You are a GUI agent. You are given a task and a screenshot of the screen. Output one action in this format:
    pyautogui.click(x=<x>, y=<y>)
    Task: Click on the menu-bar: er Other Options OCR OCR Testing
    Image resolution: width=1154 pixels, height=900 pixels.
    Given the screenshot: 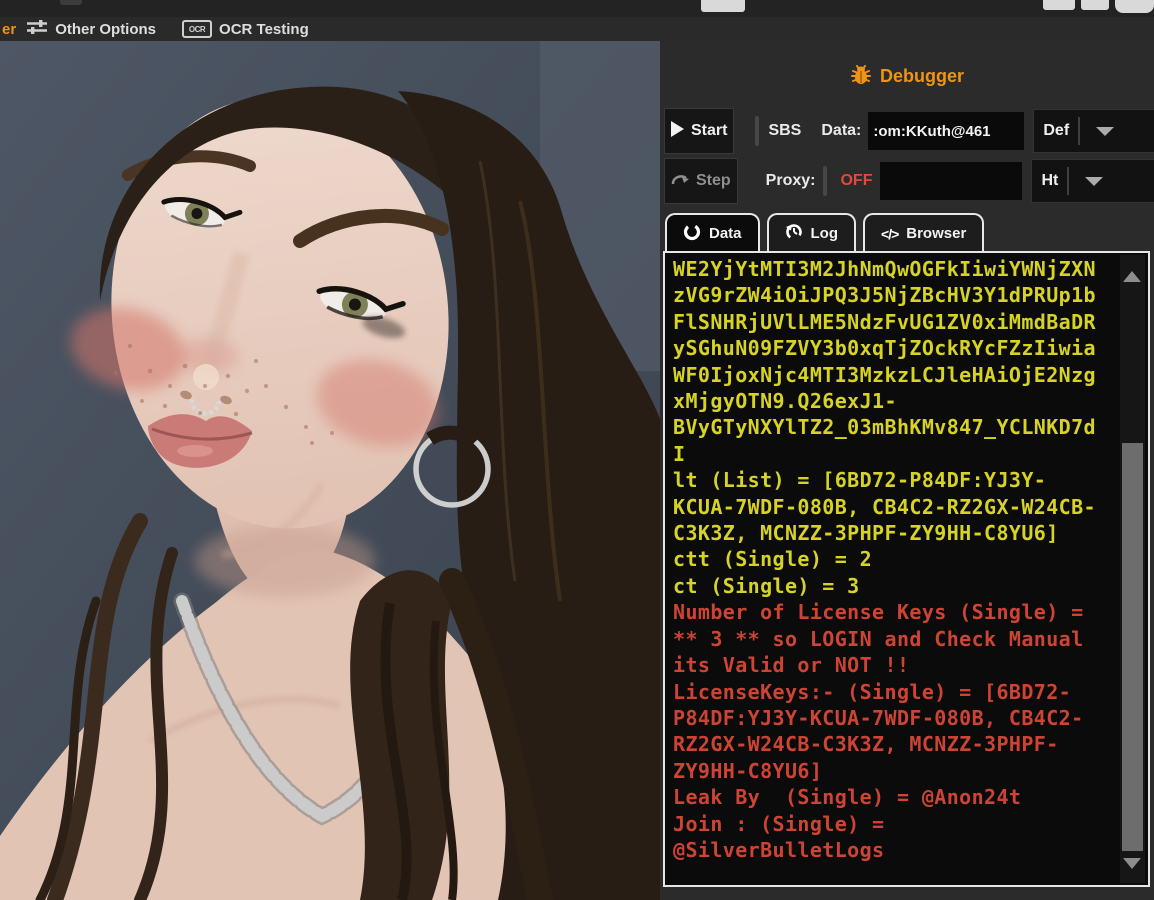 What is the action you would take?
    pyautogui.click(x=577, y=29)
    